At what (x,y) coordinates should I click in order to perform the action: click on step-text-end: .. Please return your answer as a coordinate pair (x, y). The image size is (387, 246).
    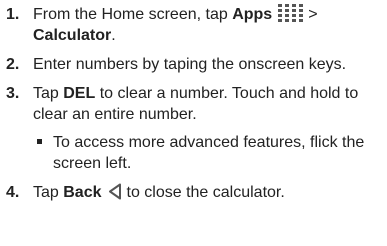
    Looking at the image, I should click on (113, 35).